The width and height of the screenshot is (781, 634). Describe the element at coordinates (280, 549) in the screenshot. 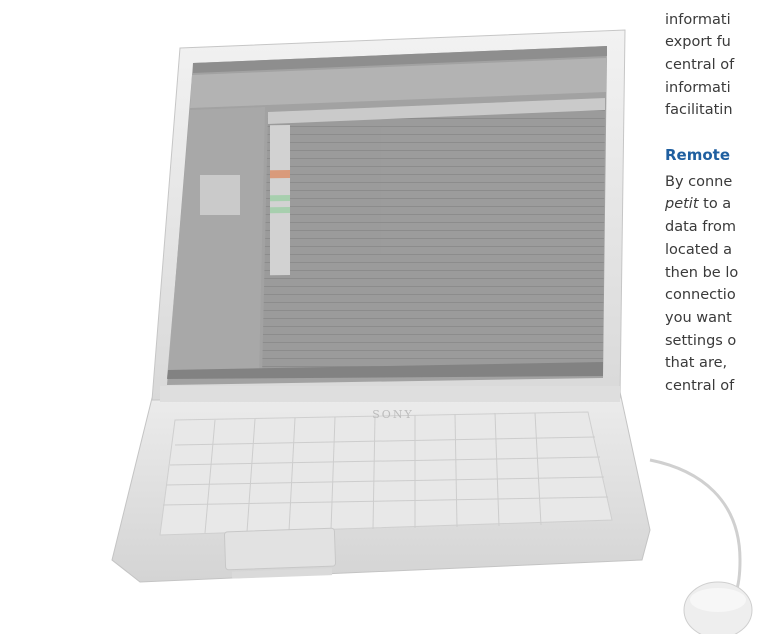

I see `touchpad` at that location.